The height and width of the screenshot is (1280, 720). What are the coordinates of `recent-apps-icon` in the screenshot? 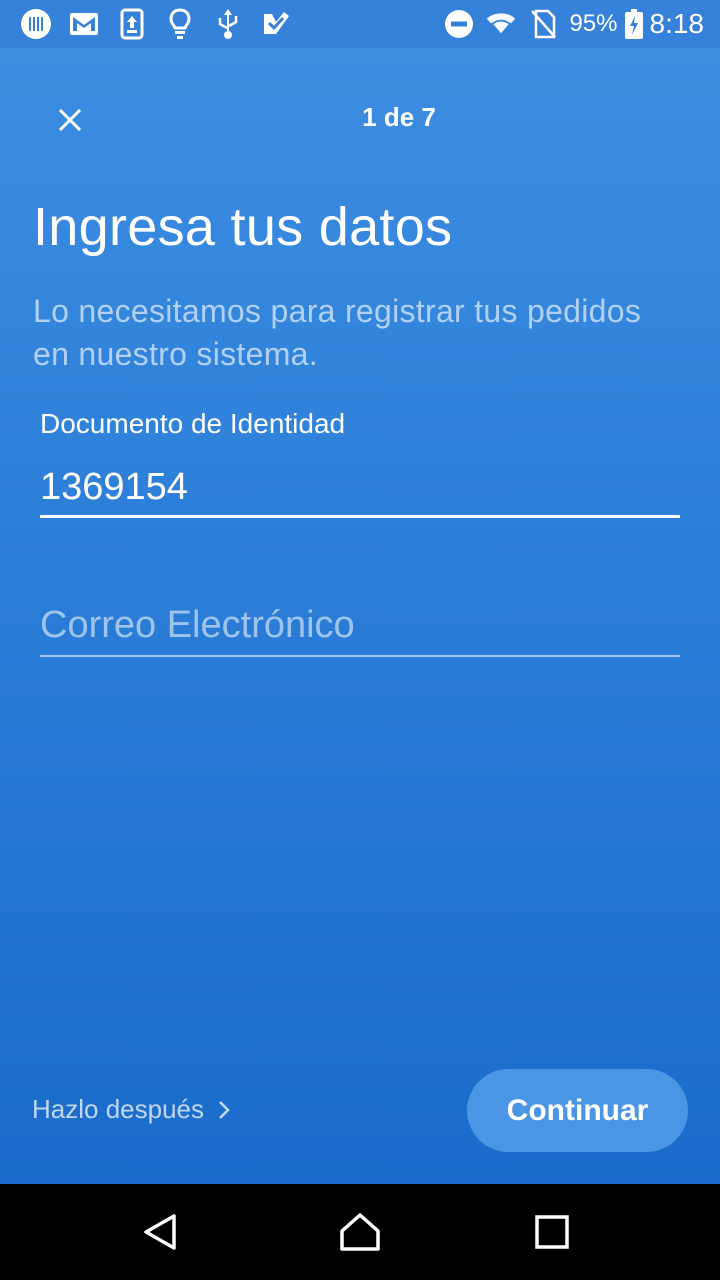 It's located at (552, 1232).